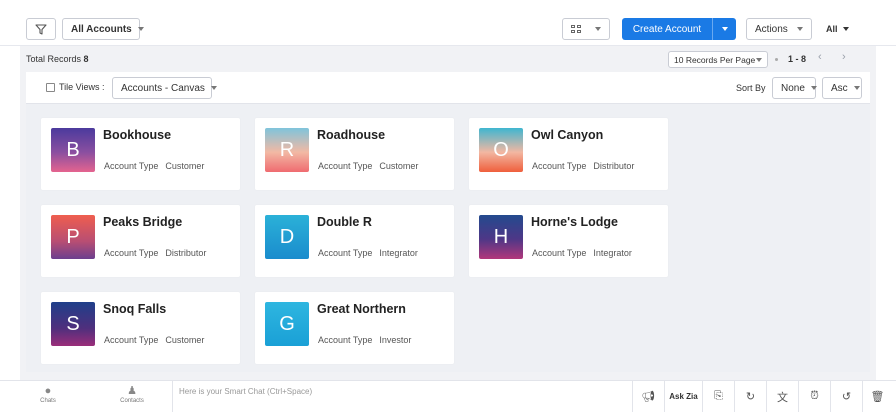 Image resolution: width=896 pixels, height=412 pixels. Describe the element at coordinates (402, 396) in the screenshot. I see `smart-chat-input: Here is your Smart Chat (Ctrl+Space)` at that location.